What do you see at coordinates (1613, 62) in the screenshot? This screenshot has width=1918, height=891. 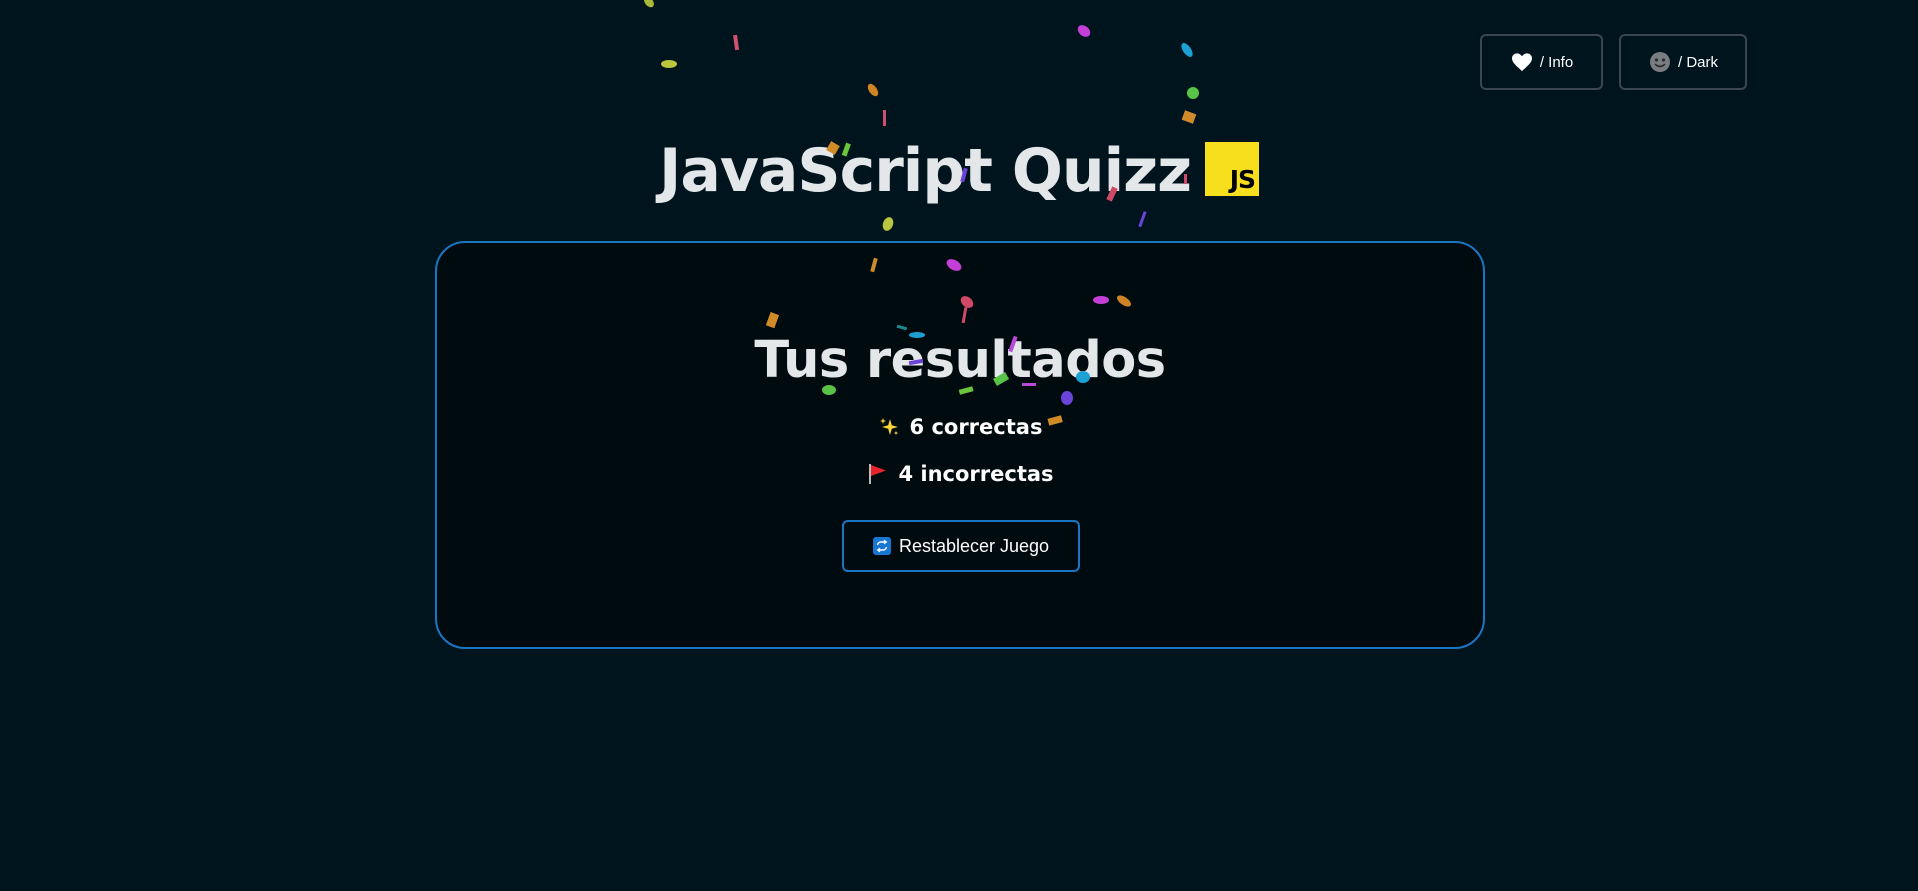 I see `top-controls: / Info / Dark` at bounding box center [1613, 62].